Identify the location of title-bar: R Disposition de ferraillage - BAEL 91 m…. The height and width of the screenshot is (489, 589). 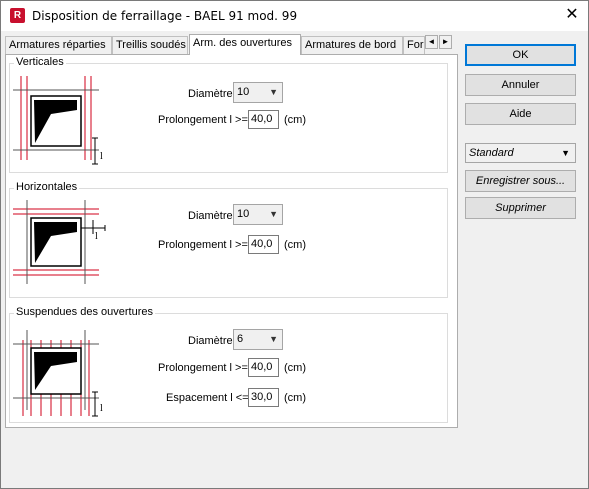
(294, 16).